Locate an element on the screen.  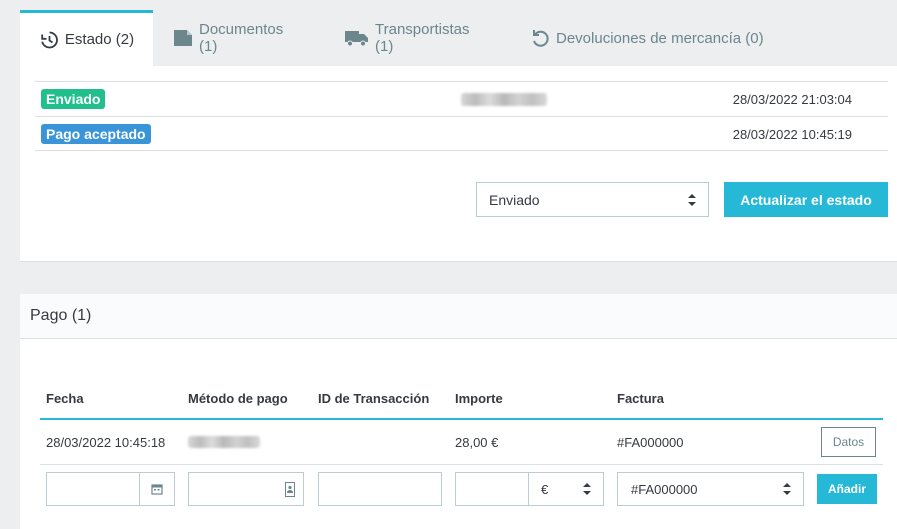
tab-documents: Documentos (1) is located at coordinates (239, 38).